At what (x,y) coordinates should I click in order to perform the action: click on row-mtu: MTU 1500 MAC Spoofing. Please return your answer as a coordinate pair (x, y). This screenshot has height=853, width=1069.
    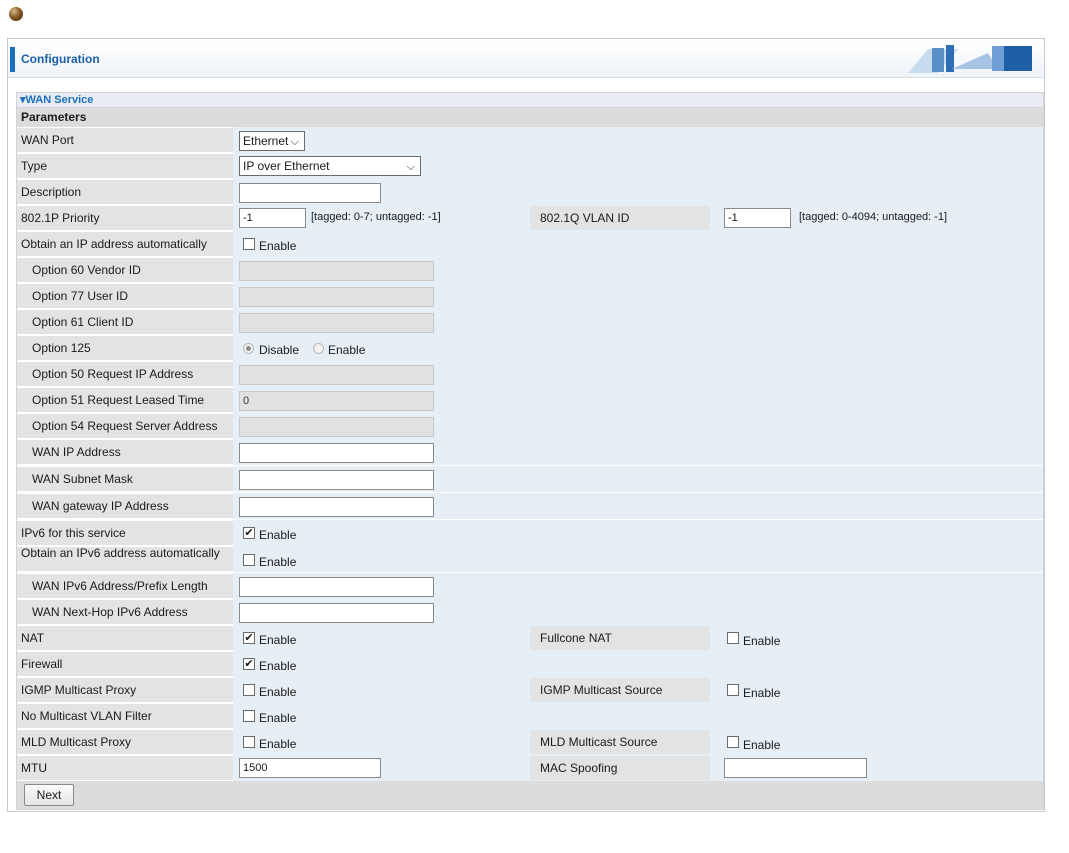
    Looking at the image, I should click on (530, 768).